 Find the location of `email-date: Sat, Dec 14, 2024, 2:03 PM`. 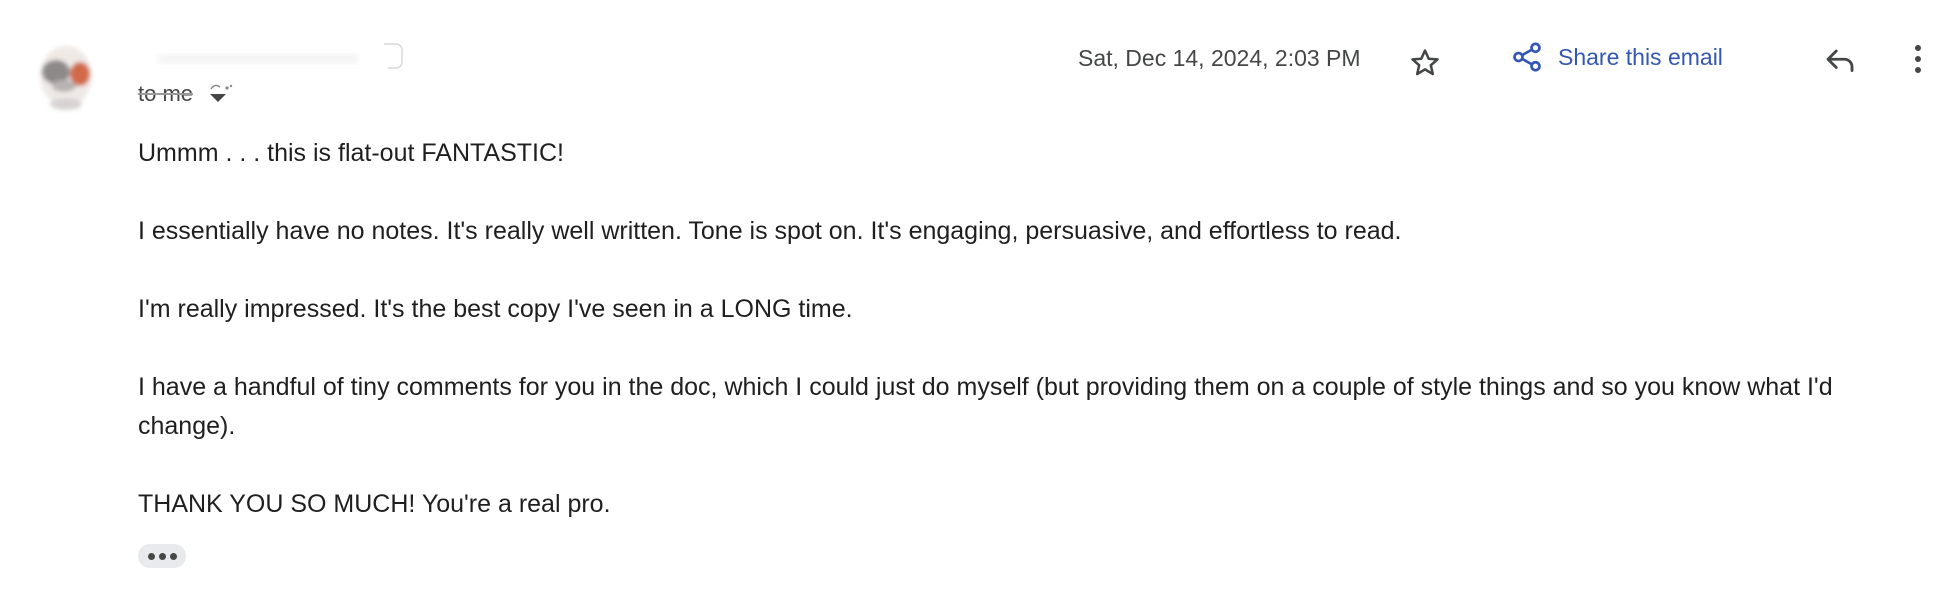

email-date: Sat, Dec 14, 2024, 2:03 PM is located at coordinates (1219, 58).